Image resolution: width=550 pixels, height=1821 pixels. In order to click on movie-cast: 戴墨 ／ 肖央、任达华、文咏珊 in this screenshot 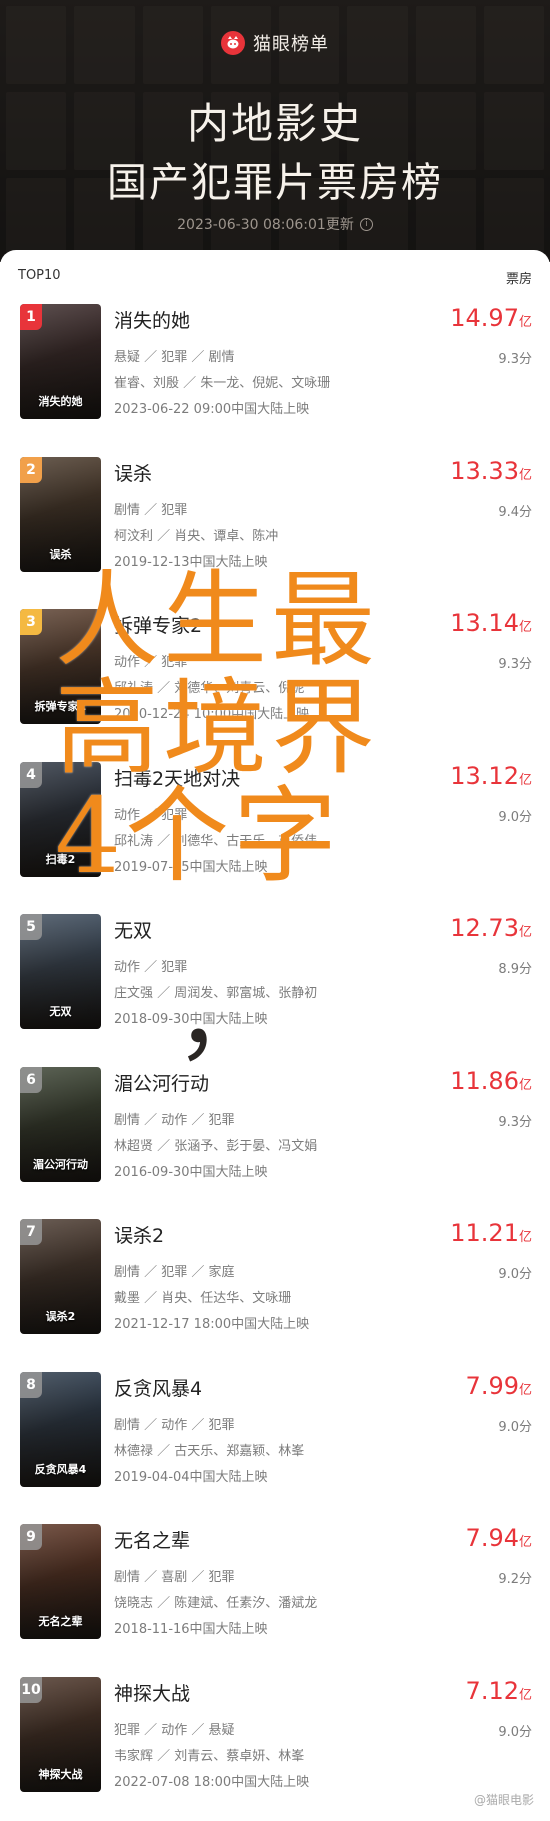, I will do `click(202, 1296)`.